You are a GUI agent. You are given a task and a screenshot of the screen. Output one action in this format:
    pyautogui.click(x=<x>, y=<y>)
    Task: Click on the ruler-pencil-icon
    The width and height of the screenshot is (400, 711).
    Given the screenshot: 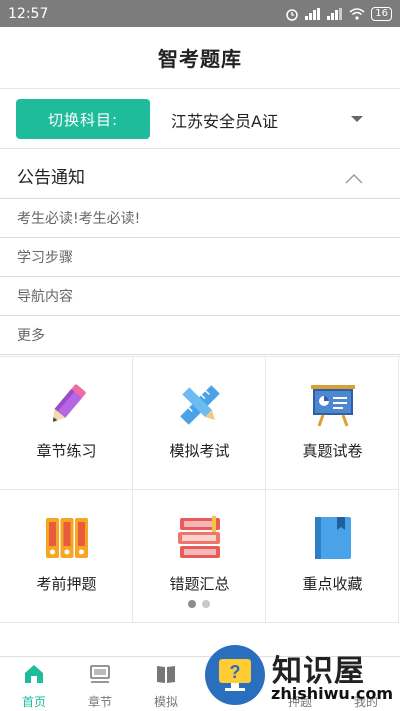 What is the action you would take?
    pyautogui.click(x=200, y=405)
    